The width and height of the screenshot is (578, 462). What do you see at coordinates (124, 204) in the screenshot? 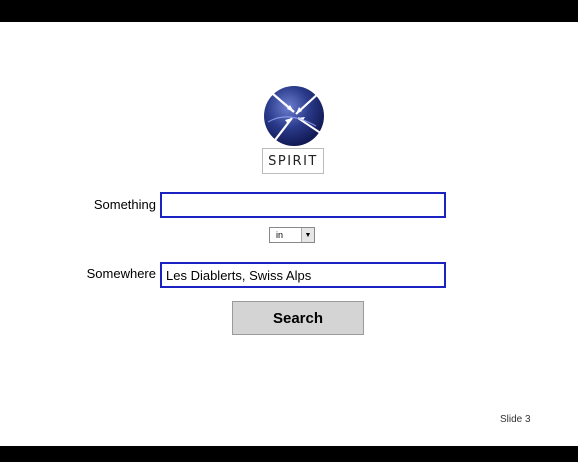
I see `something-label: Something` at bounding box center [124, 204].